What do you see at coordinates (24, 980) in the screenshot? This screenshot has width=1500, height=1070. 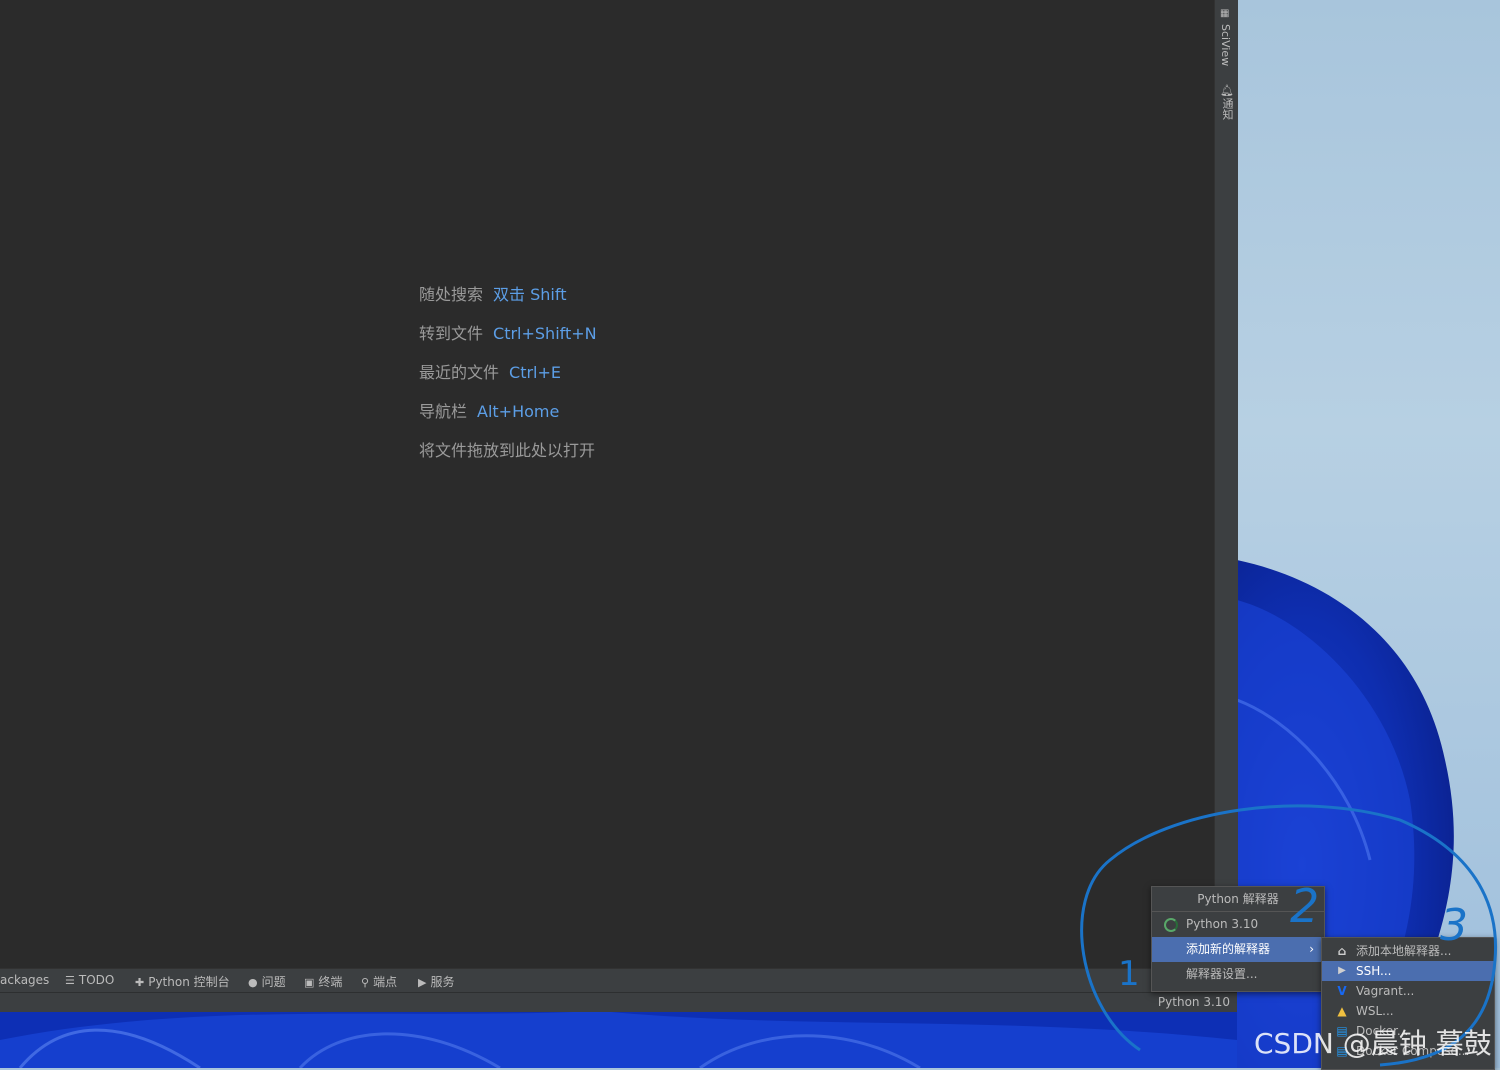 I see `tool-packages: ackages` at bounding box center [24, 980].